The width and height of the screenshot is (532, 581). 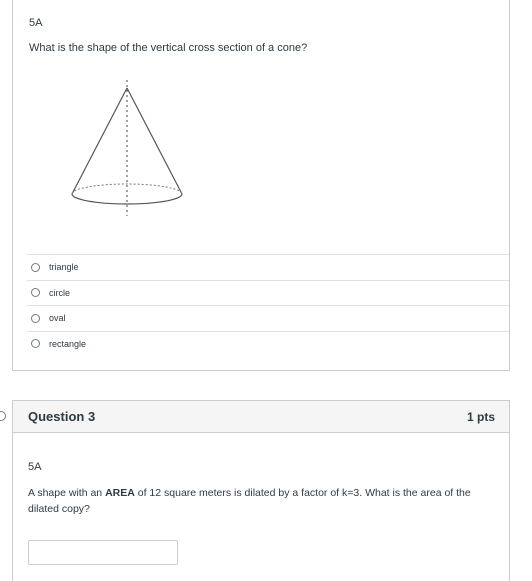 What do you see at coordinates (120, 493) in the screenshot?
I see `question-text-emphasis: AREA` at bounding box center [120, 493].